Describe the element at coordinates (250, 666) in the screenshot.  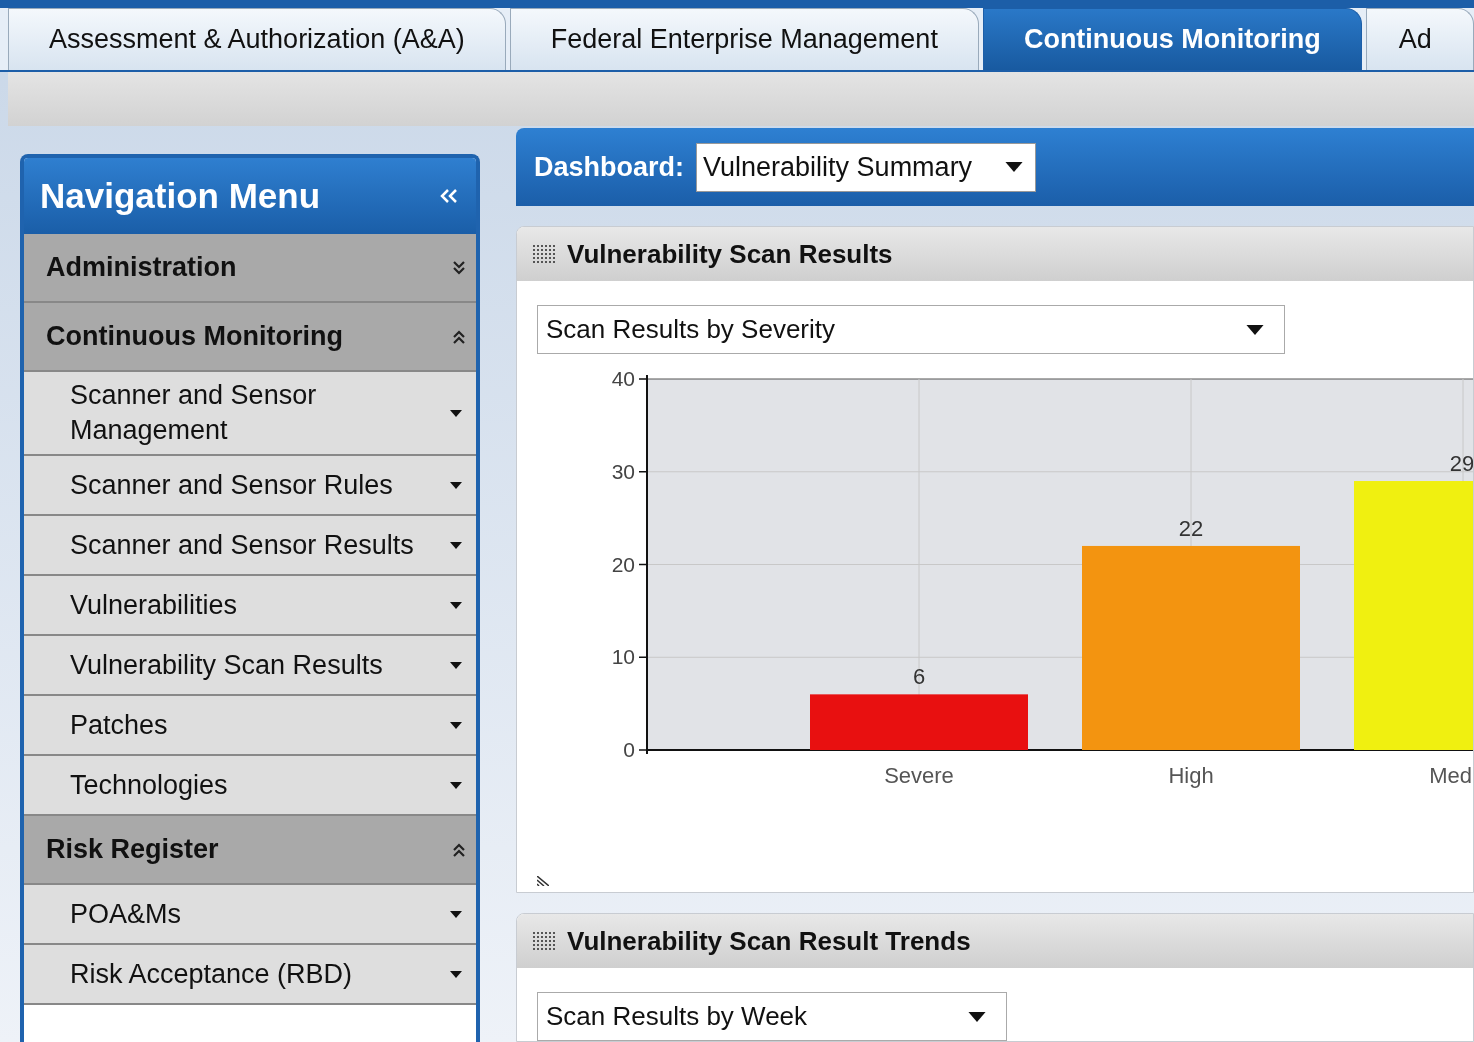
I see `menu-item: Vulnerability Scan Results` at that location.